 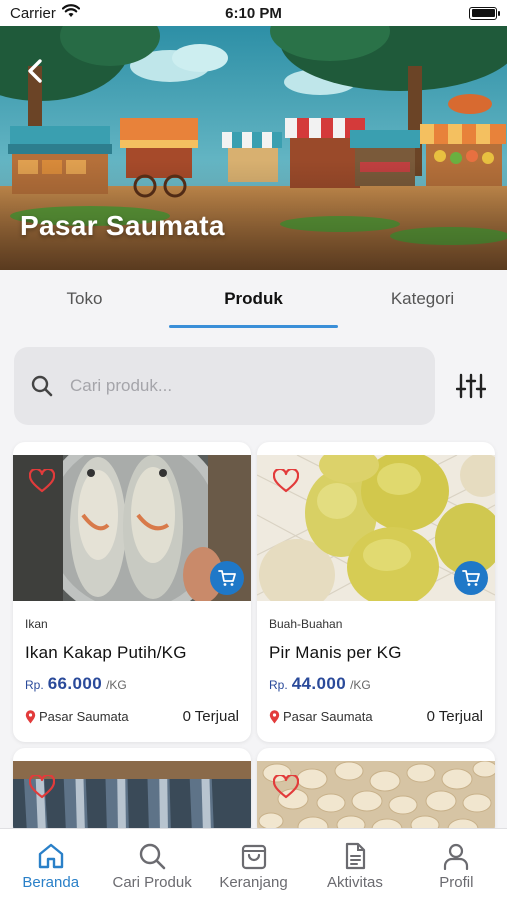 I want to click on price-value: 66.000, so click(x=75, y=683).